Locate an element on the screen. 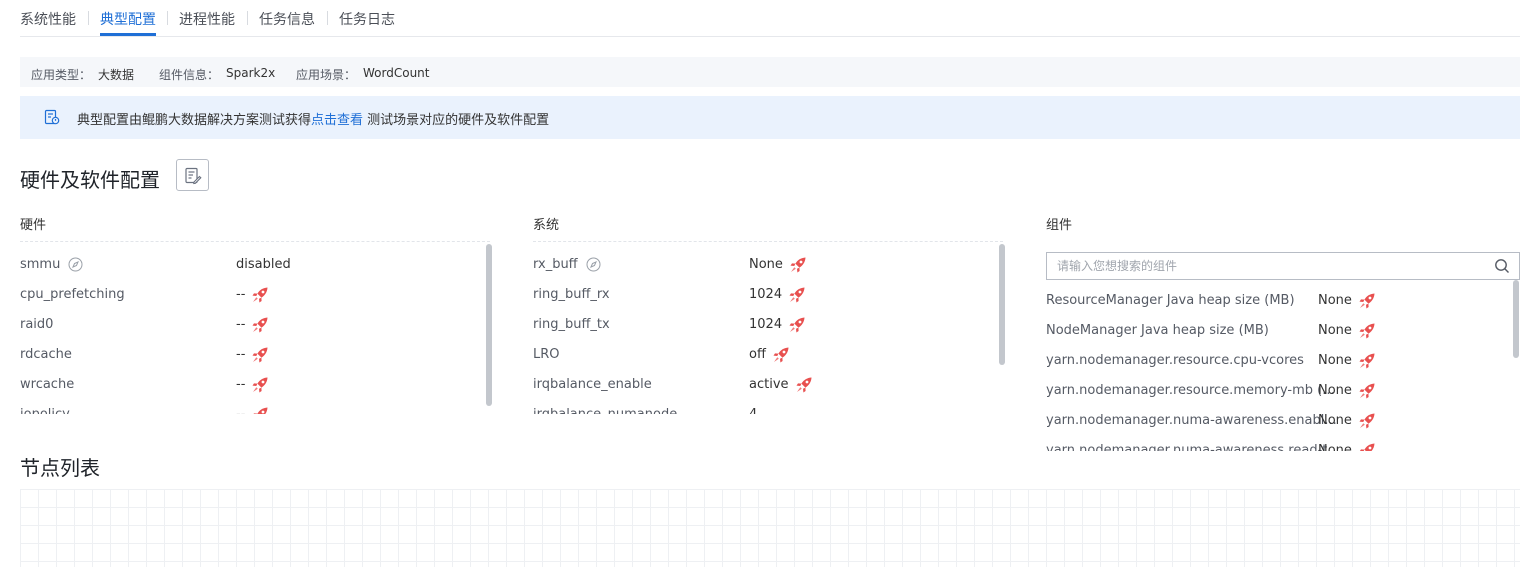 This screenshot has width=1532, height=567. edit-config-button is located at coordinates (192, 175).